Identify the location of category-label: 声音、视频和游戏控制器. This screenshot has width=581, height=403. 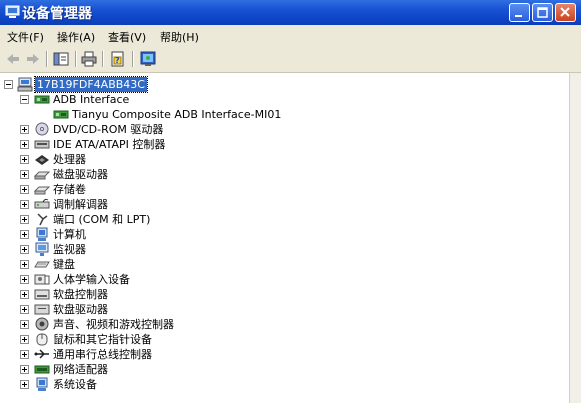
(113, 324).